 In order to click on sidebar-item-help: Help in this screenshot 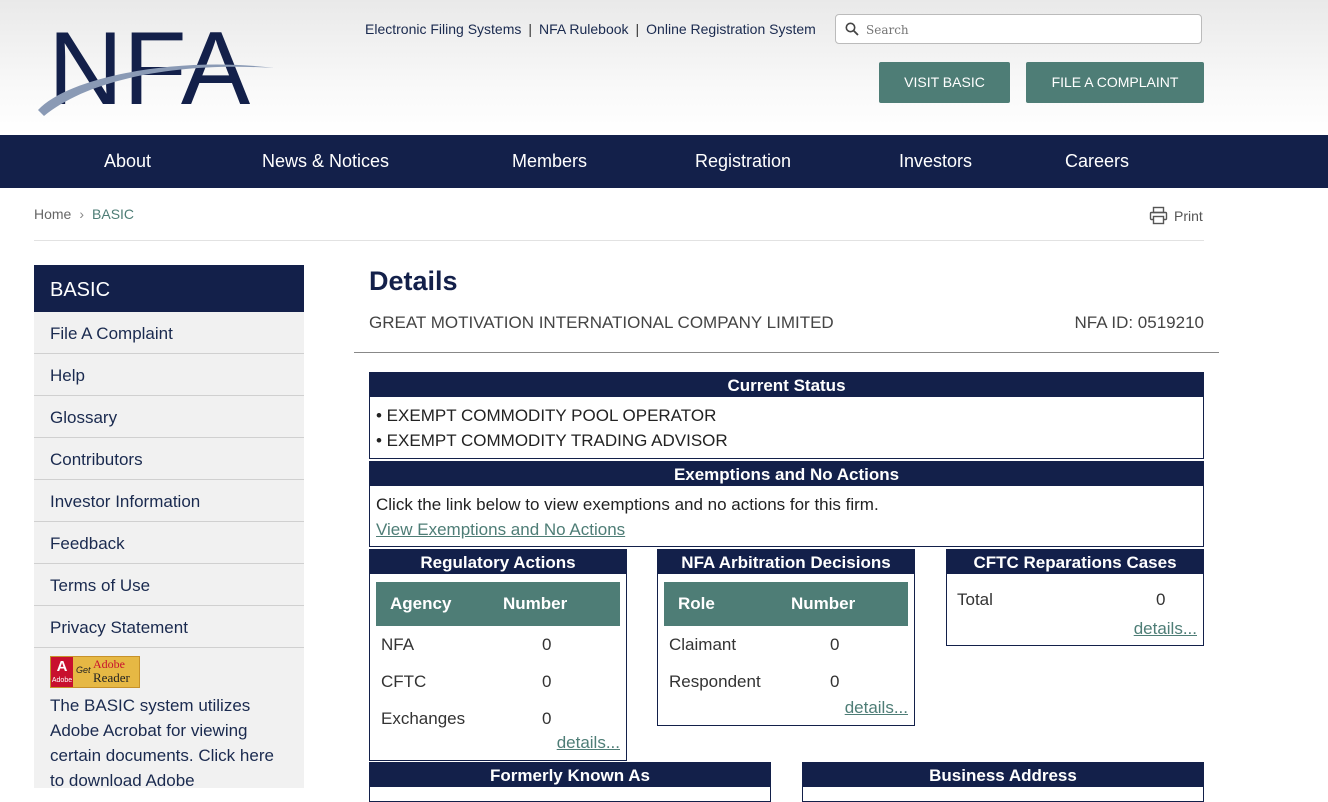, I will do `click(169, 375)`.